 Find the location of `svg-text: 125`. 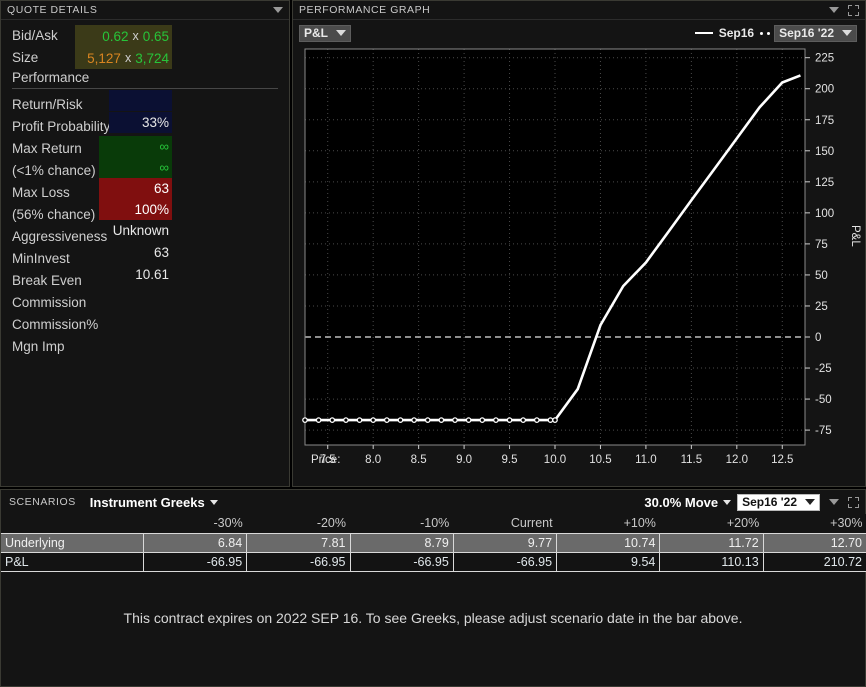

svg-text: 125 is located at coordinates (824, 183).